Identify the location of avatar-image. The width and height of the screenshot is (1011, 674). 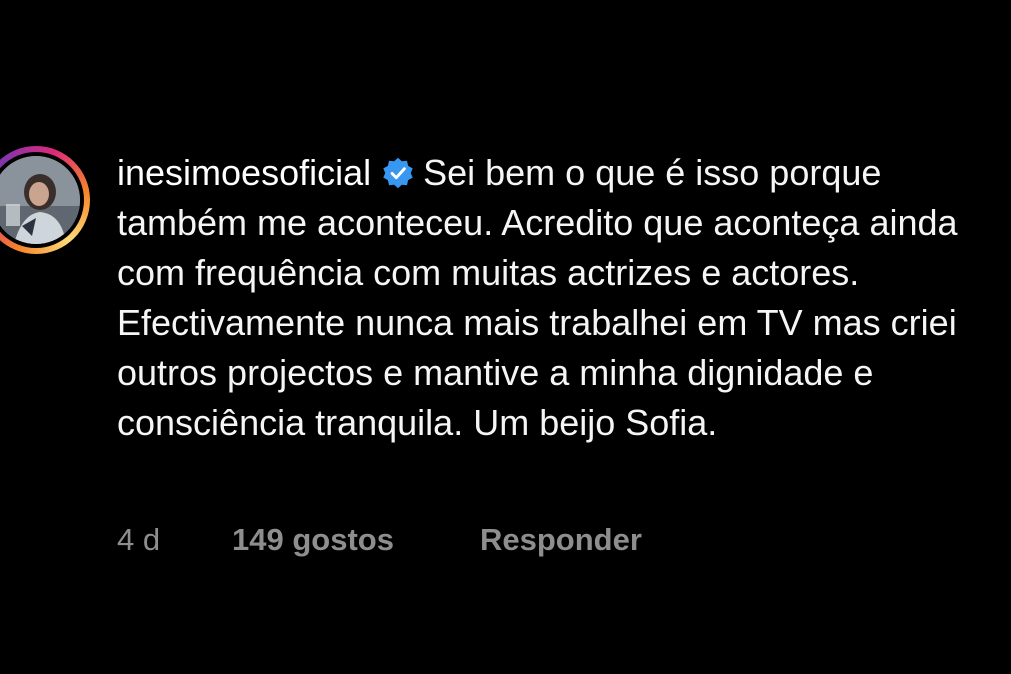
(40, 200).